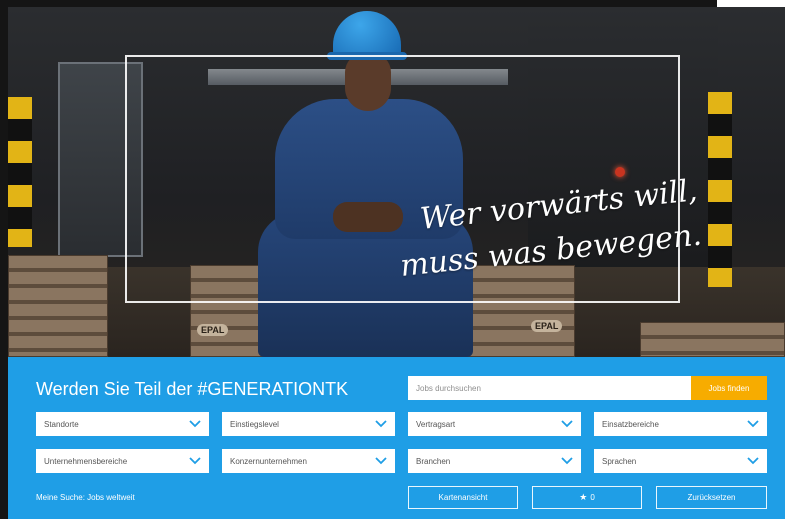 This screenshot has height=519, width=785. I want to click on star-icon: ★, so click(583, 497).